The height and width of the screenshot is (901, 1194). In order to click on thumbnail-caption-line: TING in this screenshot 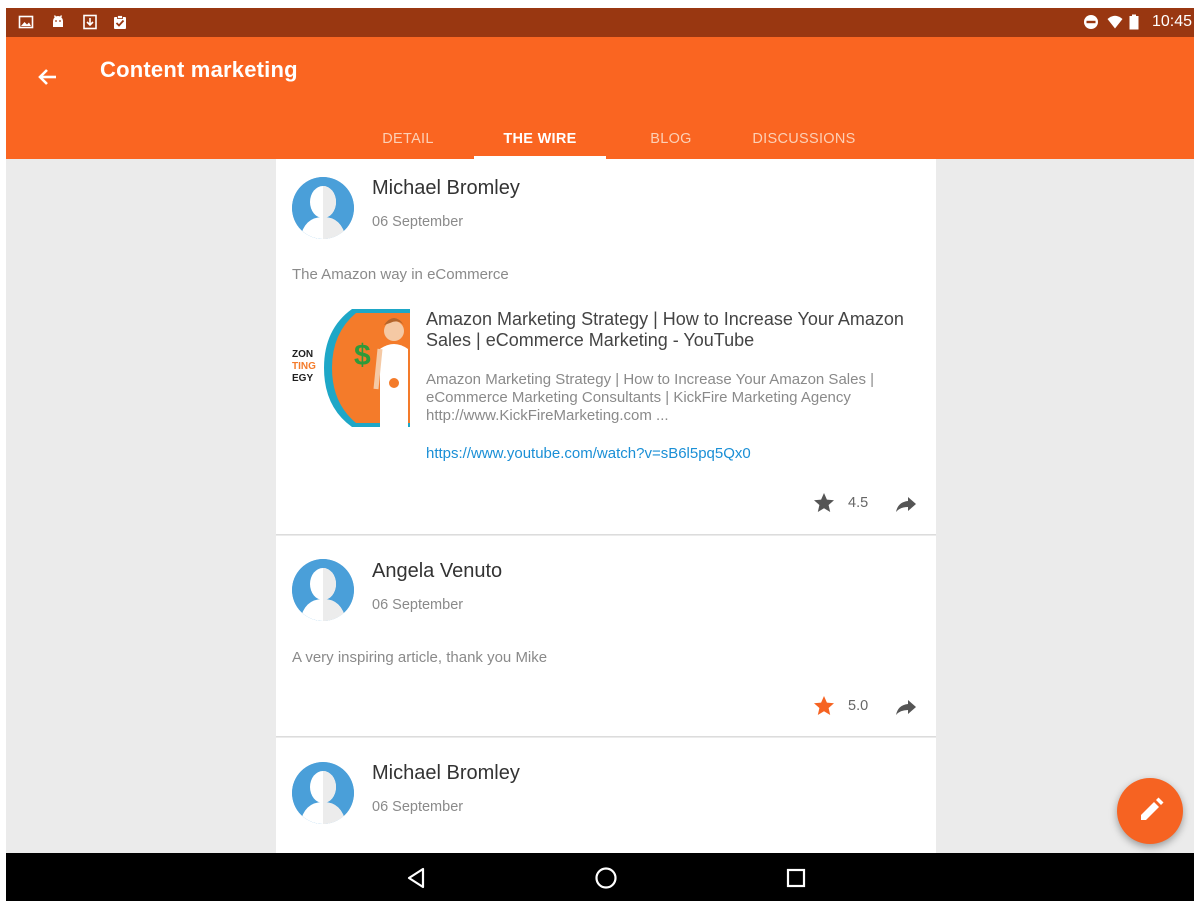, I will do `click(304, 366)`.